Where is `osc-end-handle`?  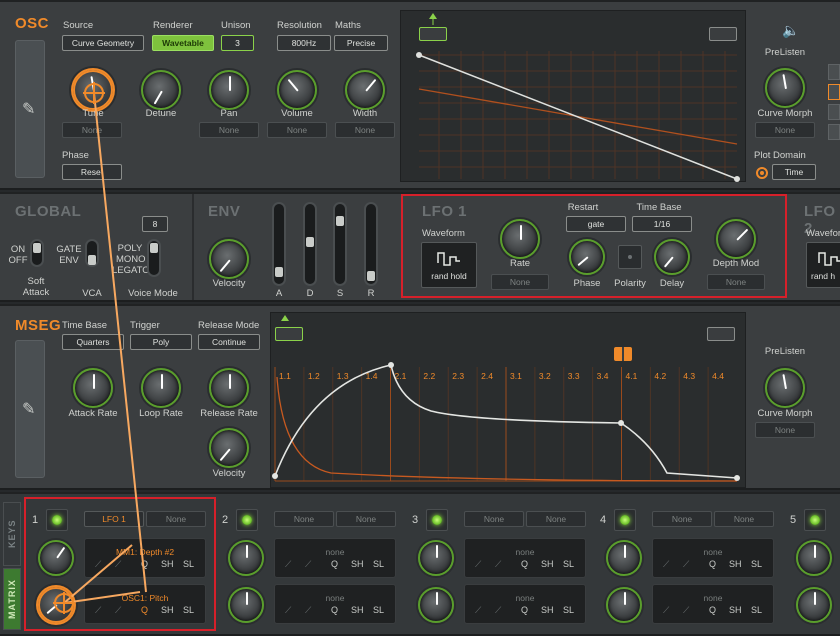 osc-end-handle is located at coordinates (723, 34).